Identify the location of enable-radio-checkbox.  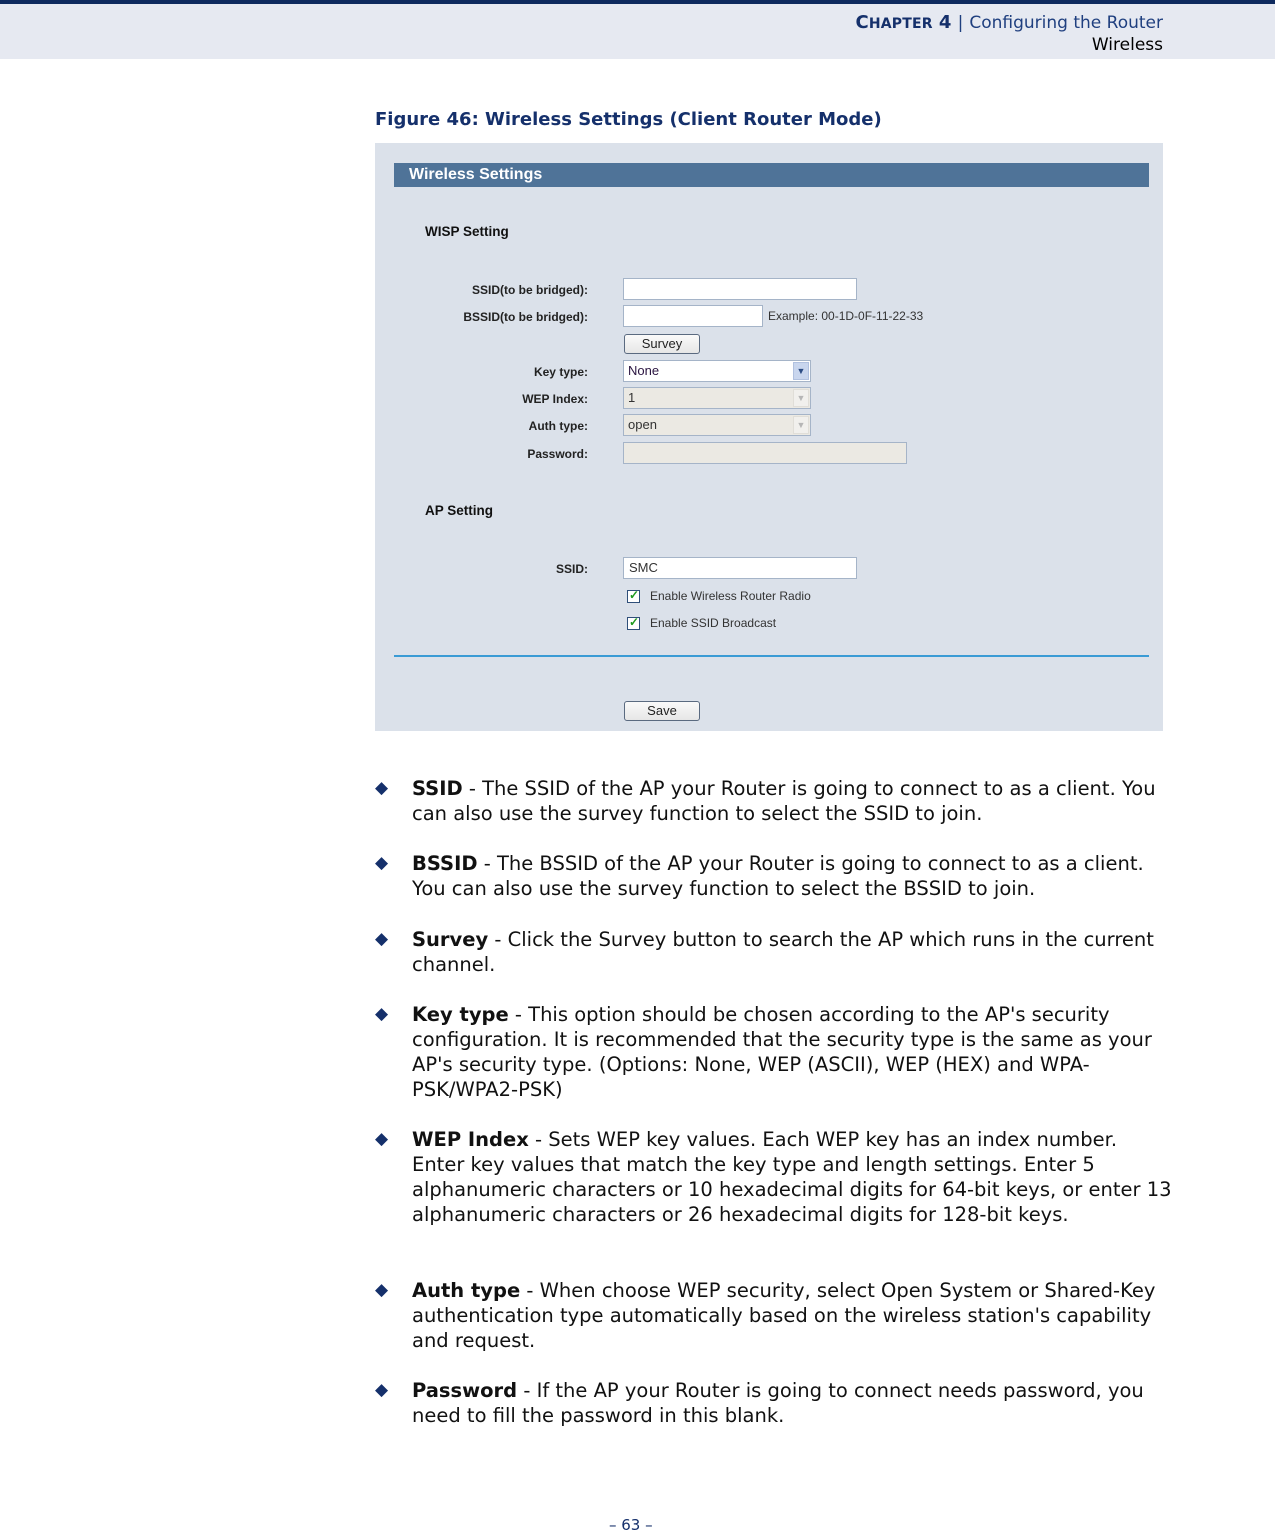
(633, 595).